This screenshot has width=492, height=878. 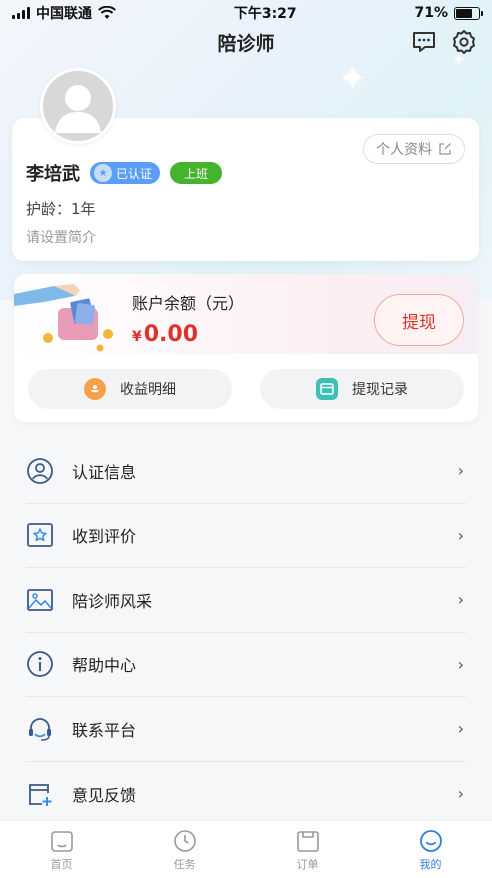 What do you see at coordinates (40, 471) in the screenshot?
I see `id-verify-icon` at bounding box center [40, 471].